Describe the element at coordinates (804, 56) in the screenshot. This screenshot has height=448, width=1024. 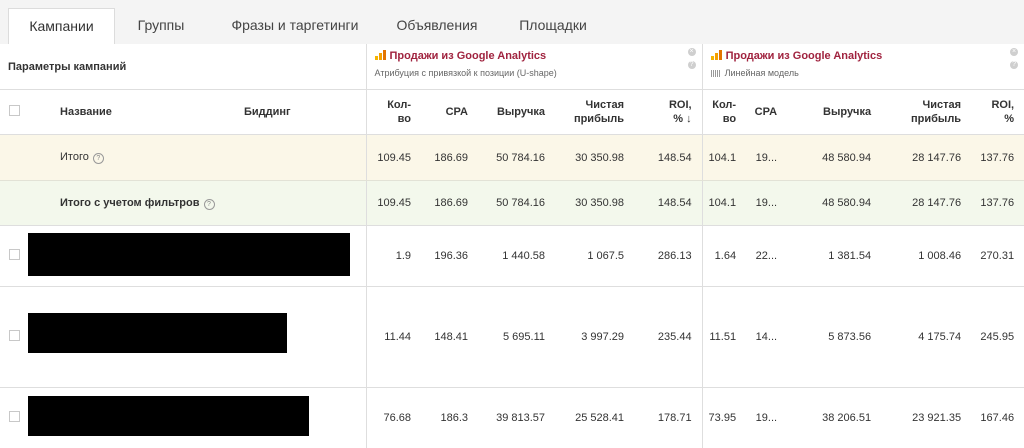
I see `attribution-linear-title: Продажи из Google Analytics` at that location.